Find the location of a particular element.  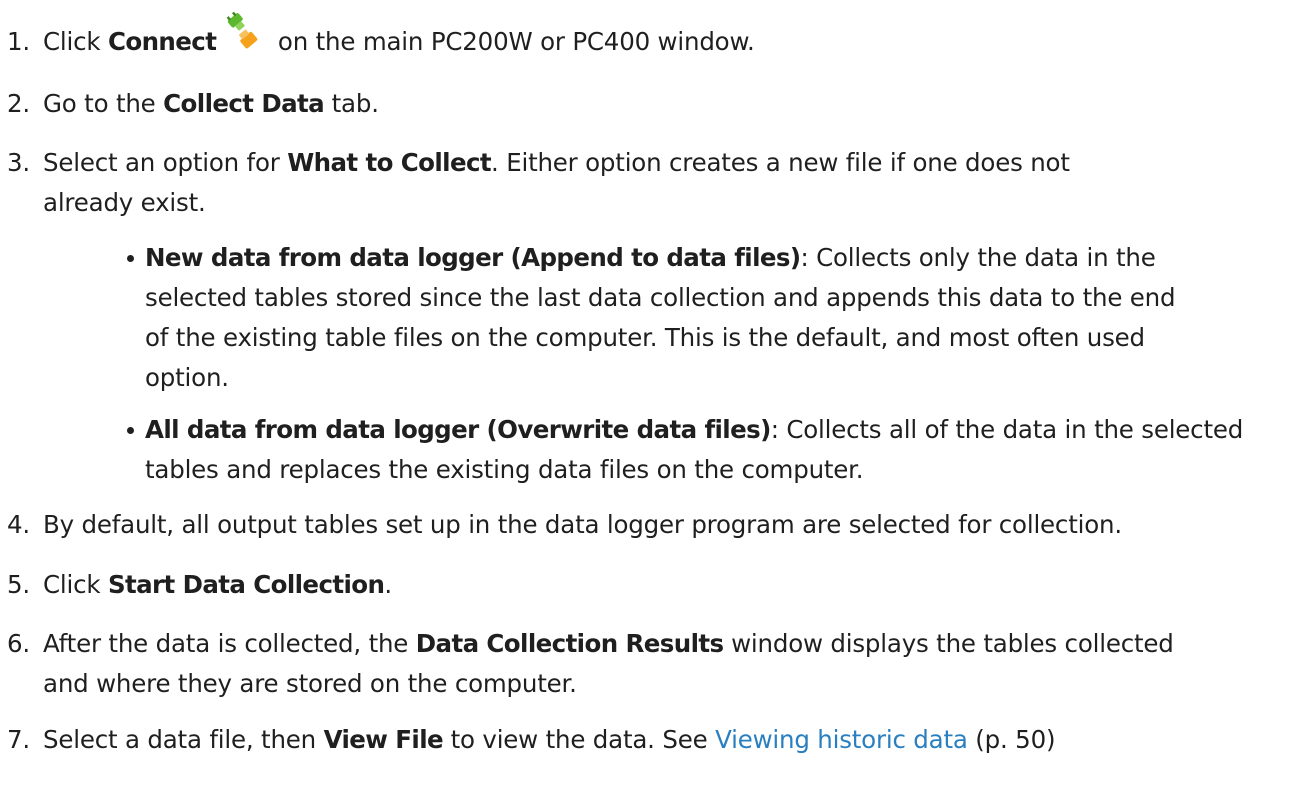

step-number: 1. is located at coordinates (18, 41).